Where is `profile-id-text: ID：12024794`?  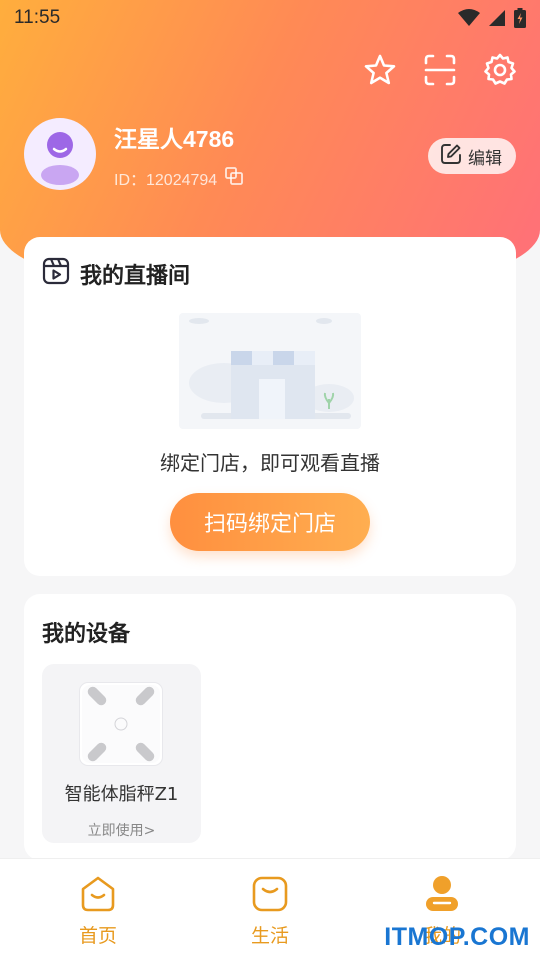
profile-id-text: ID：12024794 is located at coordinates (166, 180).